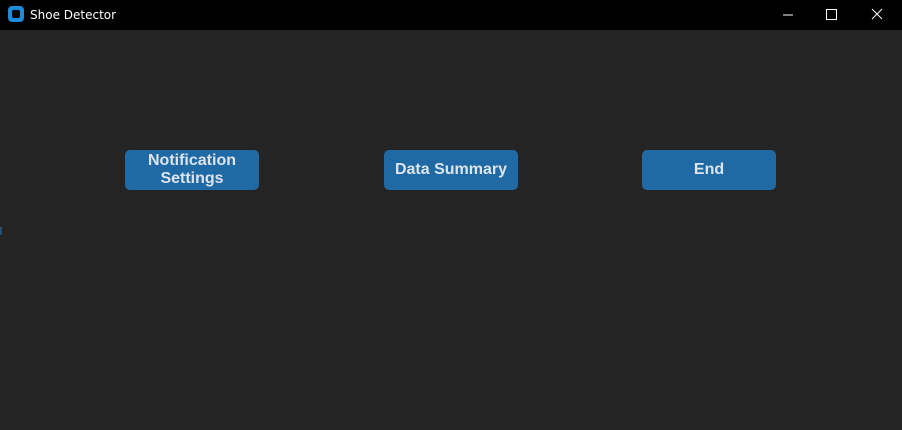 This screenshot has height=430, width=902. I want to click on close-button, so click(877, 15).